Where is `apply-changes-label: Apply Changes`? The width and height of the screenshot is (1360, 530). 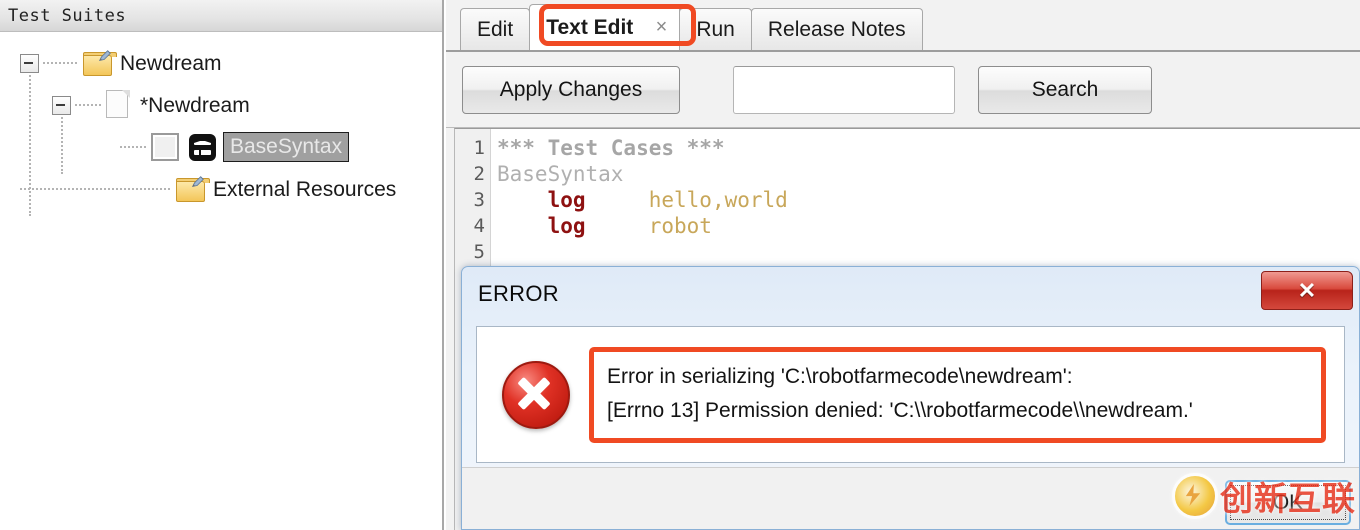 apply-changes-label: Apply Changes is located at coordinates (571, 89).